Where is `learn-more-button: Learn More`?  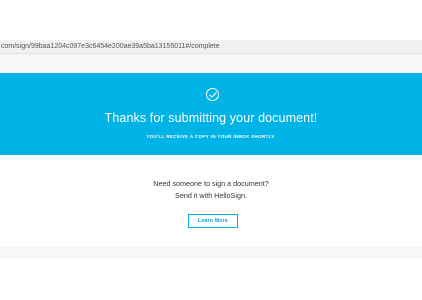 learn-more-button: Learn More is located at coordinates (213, 221).